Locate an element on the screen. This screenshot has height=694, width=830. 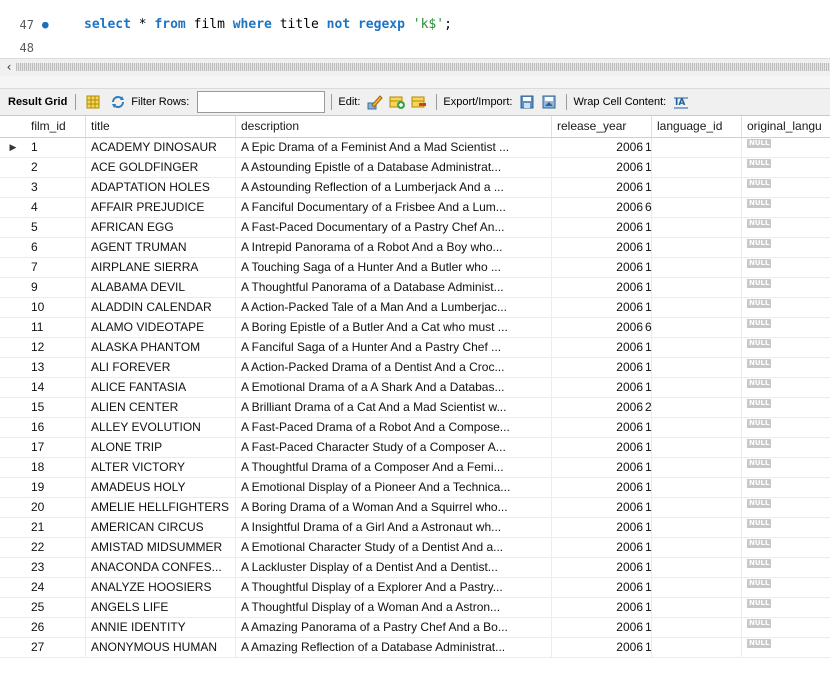
cell-film-id: 9 is located at coordinates (56, 287).